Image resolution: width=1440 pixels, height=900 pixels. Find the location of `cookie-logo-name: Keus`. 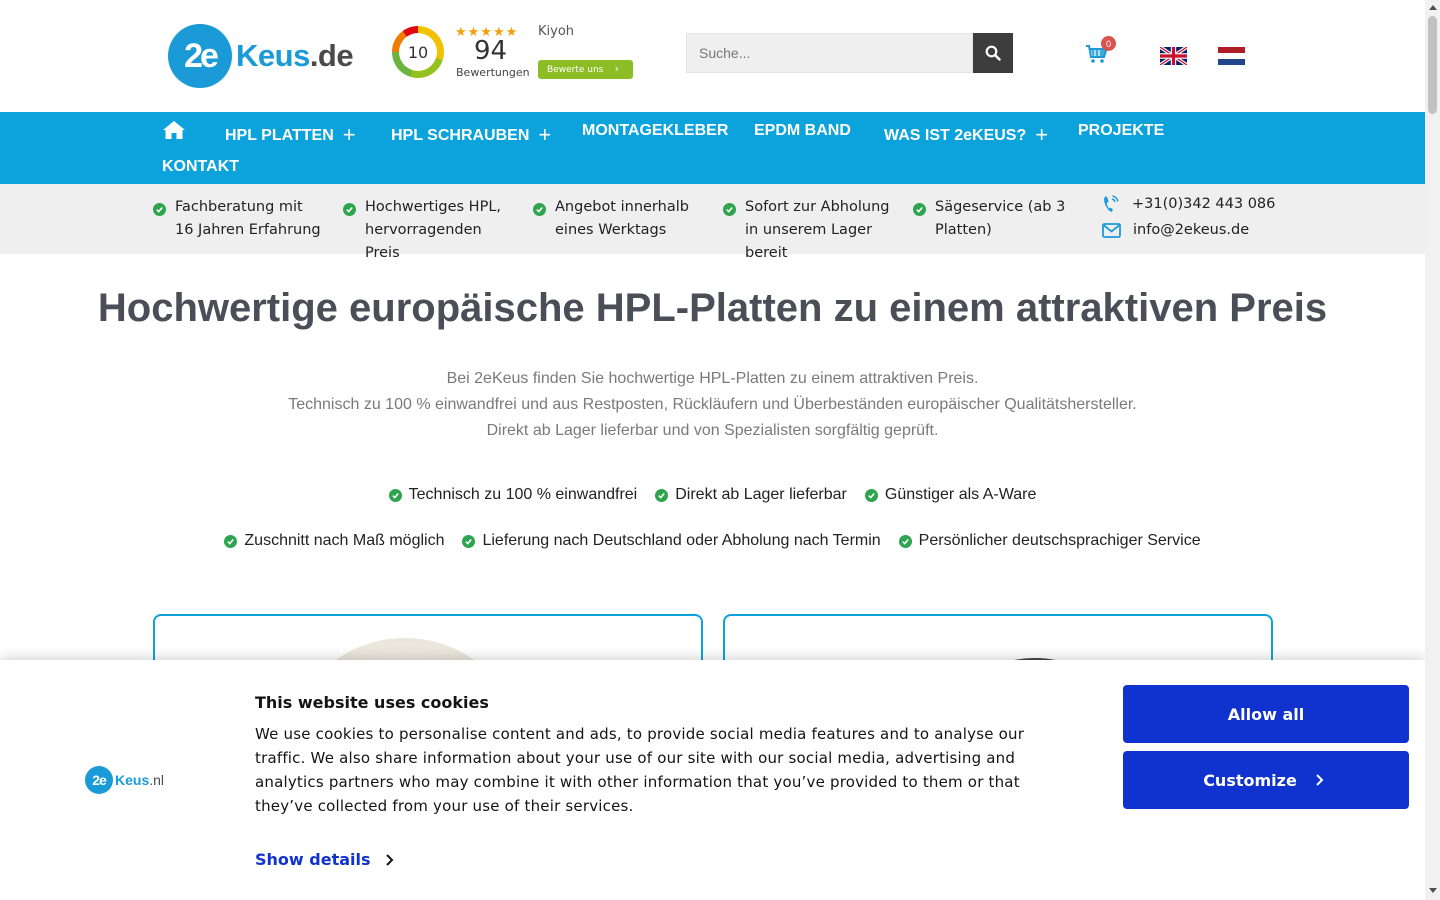

cookie-logo-name: Keus is located at coordinates (132, 780).